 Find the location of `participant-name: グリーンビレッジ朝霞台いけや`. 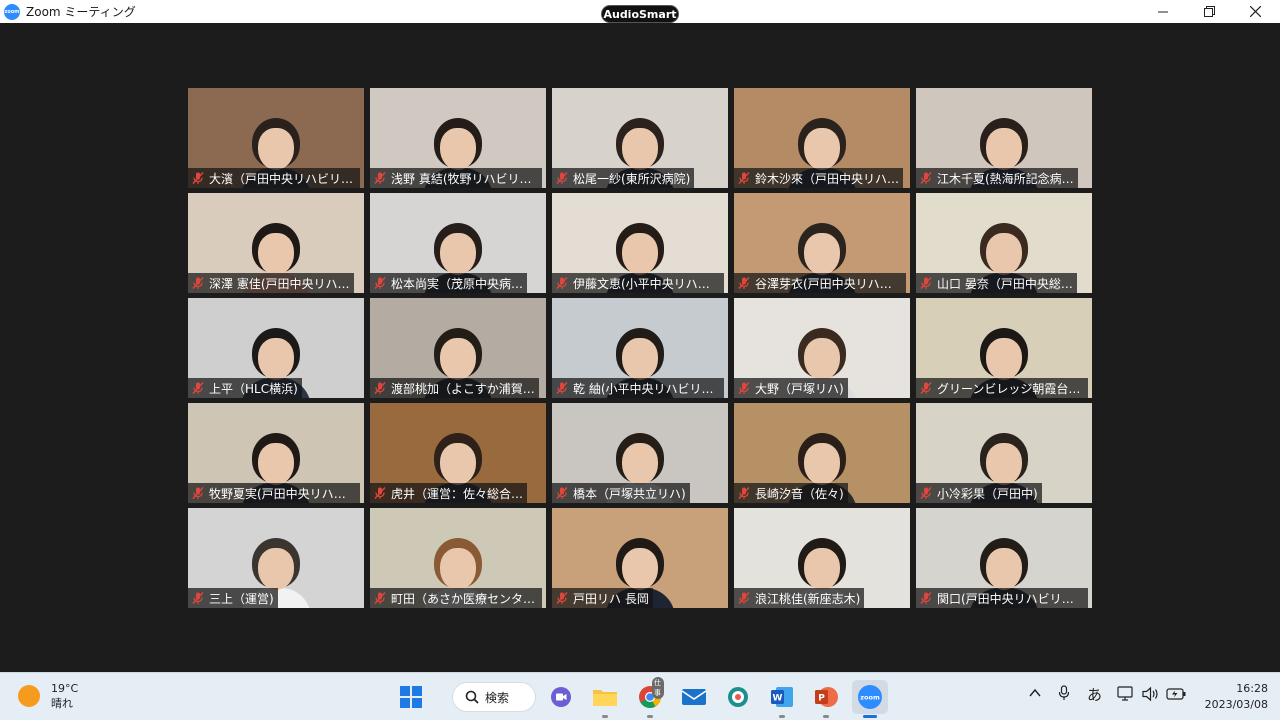

participant-name: グリーンビレッジ朝霞台いけや is located at coordinates (1010, 388).